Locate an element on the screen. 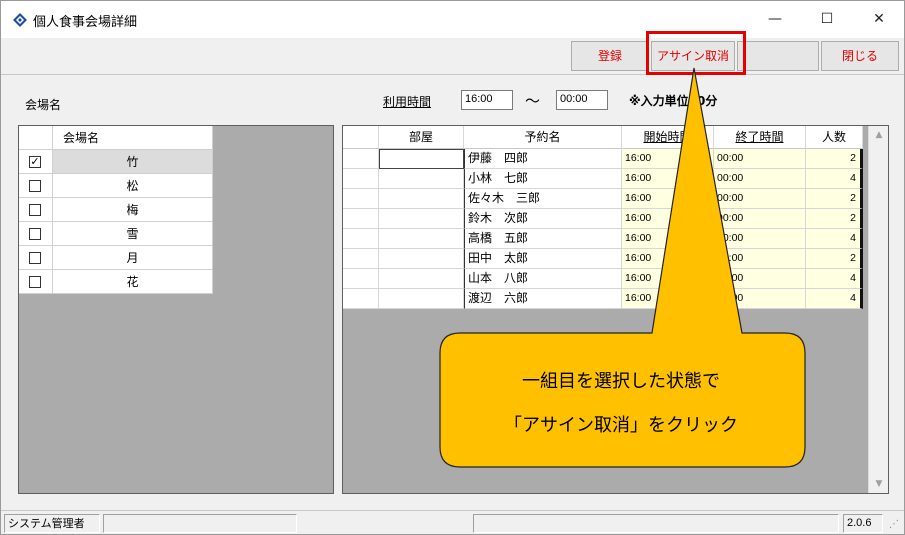 The image size is (905, 535). reservation-grid-header: 部屋 予約名 開始時間 終了時間 人数 is located at coordinates (603, 137).